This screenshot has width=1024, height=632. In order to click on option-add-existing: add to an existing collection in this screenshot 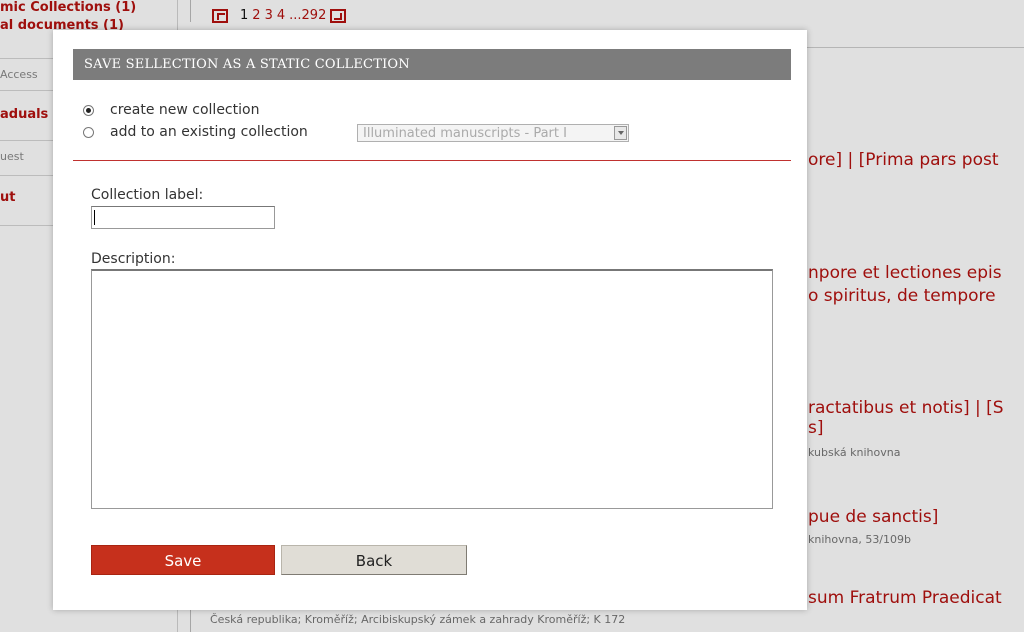, I will do `click(195, 132)`.